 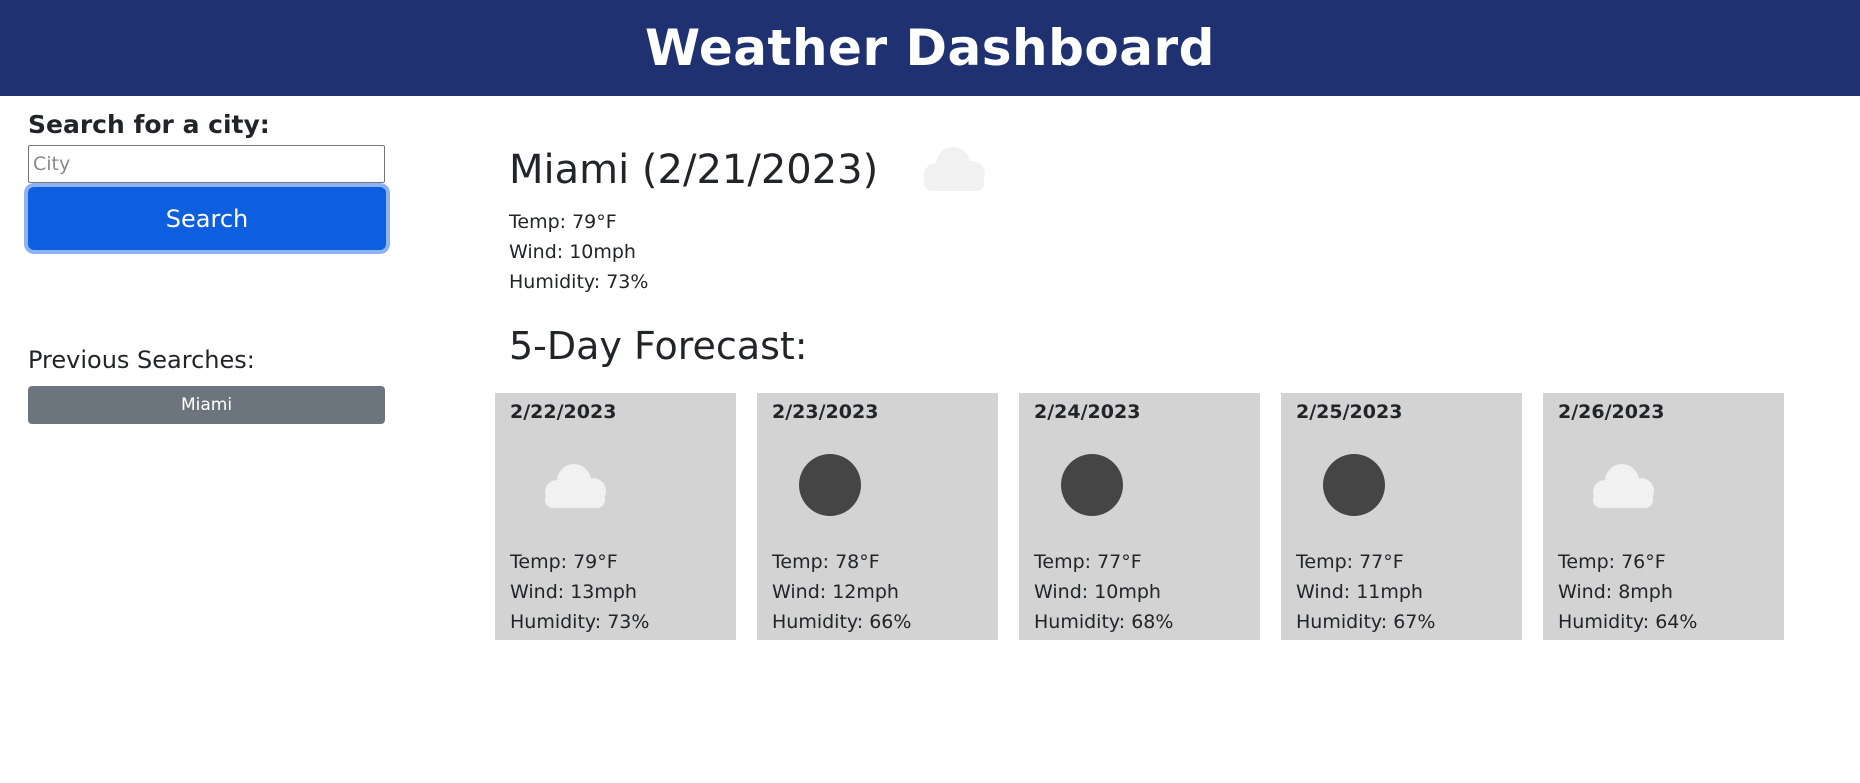 What do you see at coordinates (1612, 562) in the screenshot?
I see `forecast-temp: Temp: 76°F` at bounding box center [1612, 562].